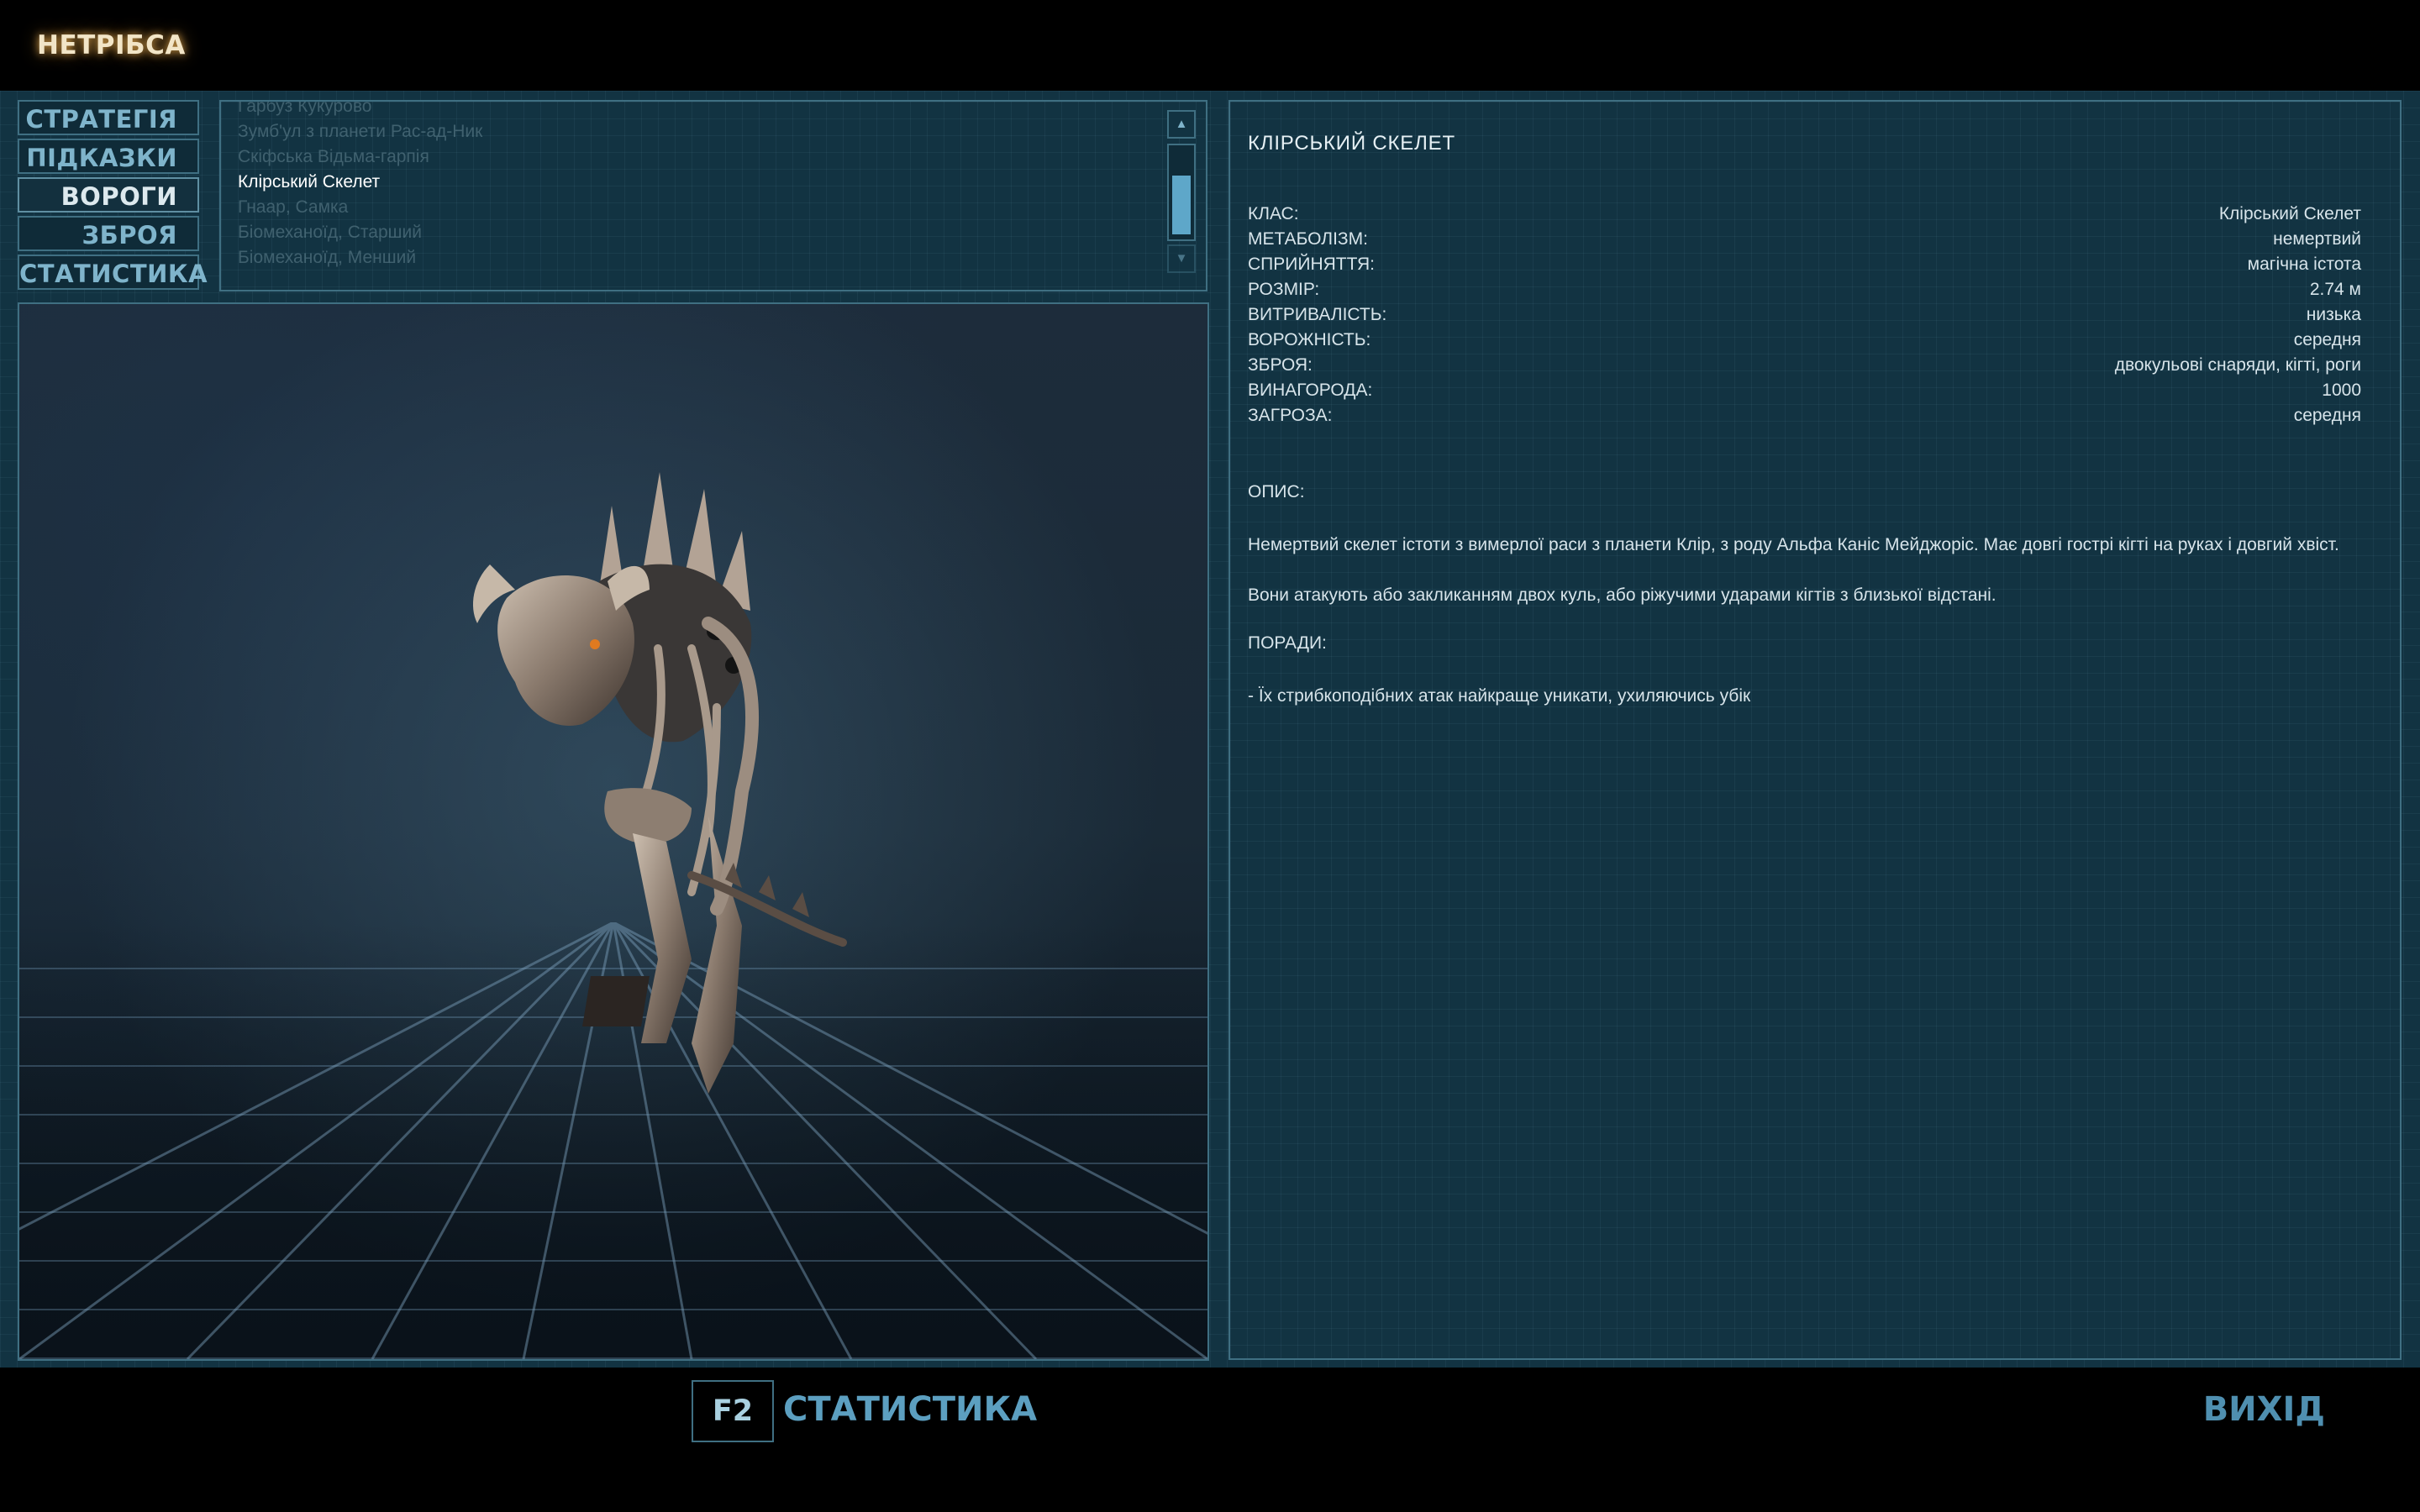 Image resolution: width=2420 pixels, height=1512 pixels. I want to click on game-title: НЕТРІБСА, so click(112, 45).